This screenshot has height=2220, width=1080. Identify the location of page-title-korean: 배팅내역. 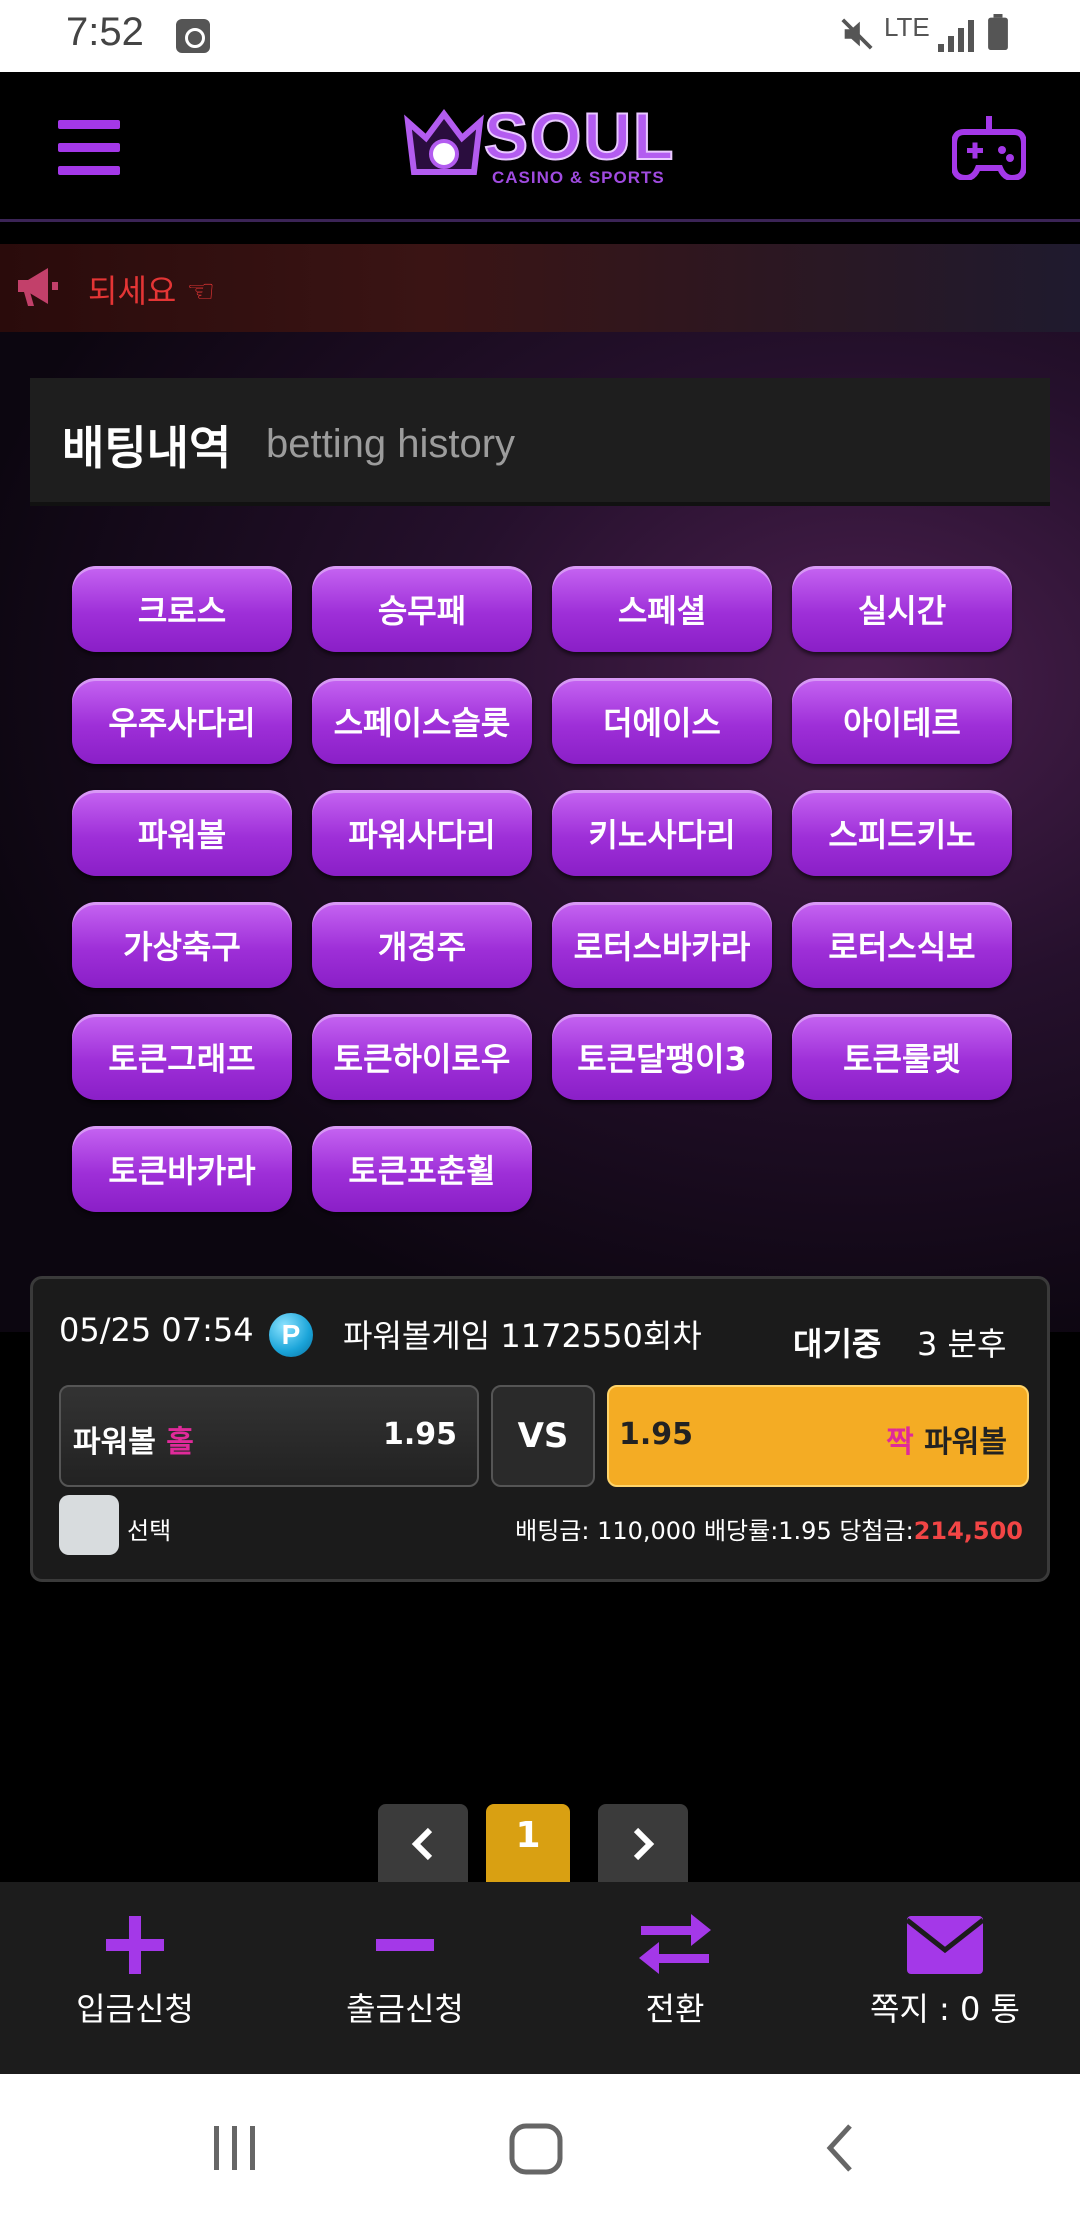
(147, 448).